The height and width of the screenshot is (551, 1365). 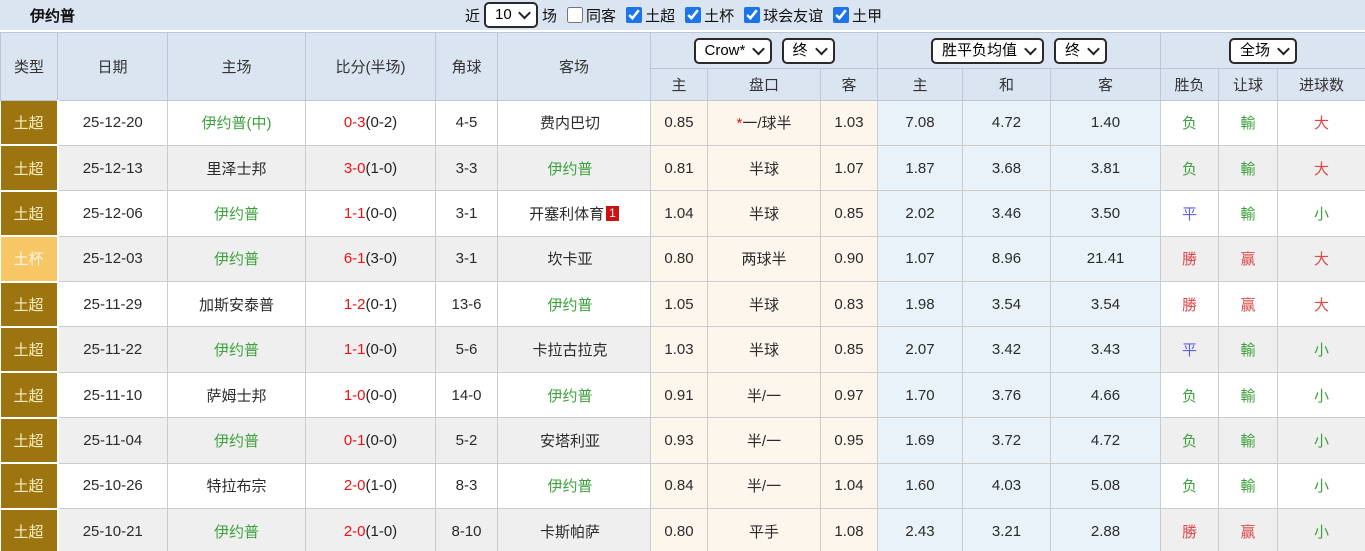 I want to click on col-header-home: 主场, so click(x=236, y=66).